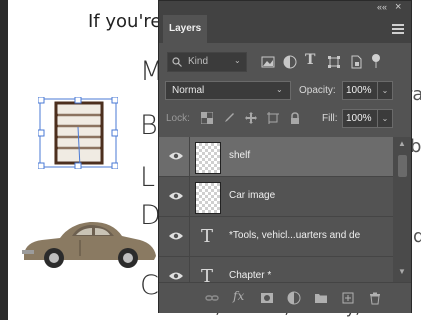 The image size is (421, 320). What do you see at coordinates (149, 125) in the screenshot?
I see `document-letter-b: B` at bounding box center [149, 125].